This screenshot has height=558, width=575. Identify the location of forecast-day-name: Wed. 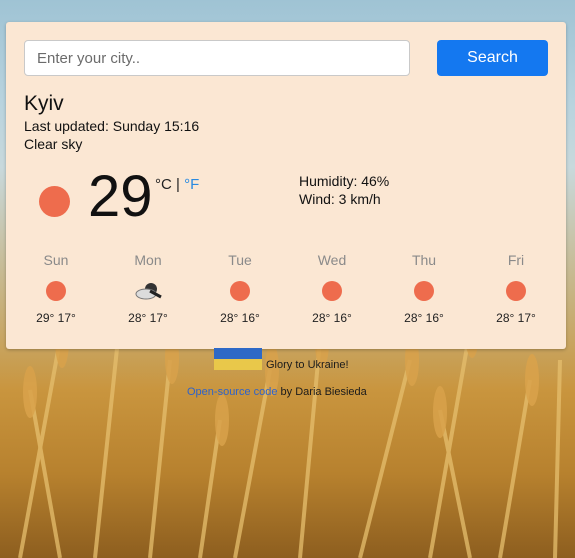
(332, 260).